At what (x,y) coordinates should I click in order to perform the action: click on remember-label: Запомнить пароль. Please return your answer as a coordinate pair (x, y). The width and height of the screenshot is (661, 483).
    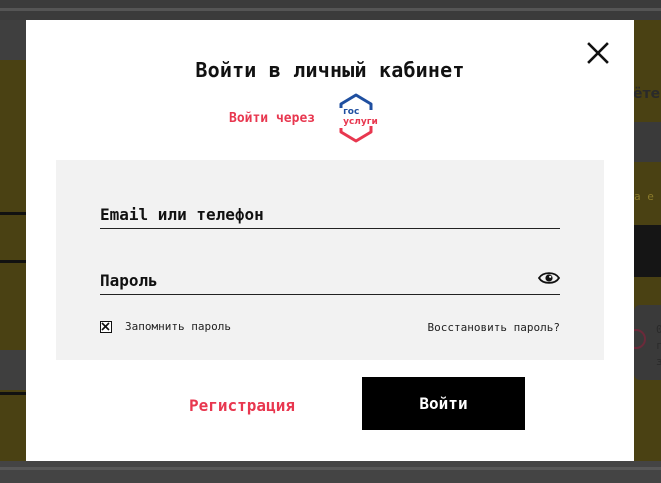
    Looking at the image, I should click on (178, 326).